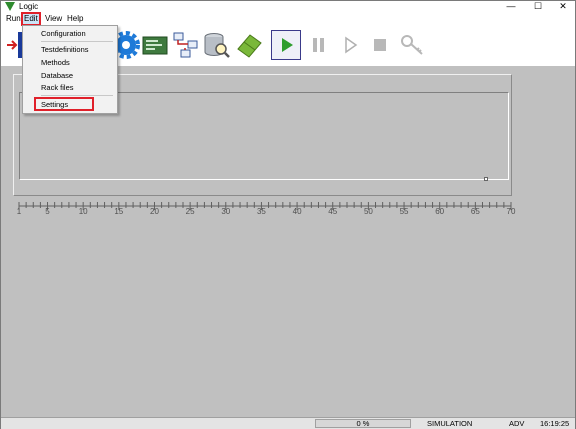 Image resolution: width=576 pixels, height=429 pixels. What do you see at coordinates (155, 45) in the screenshot?
I see `board-icon` at bounding box center [155, 45].